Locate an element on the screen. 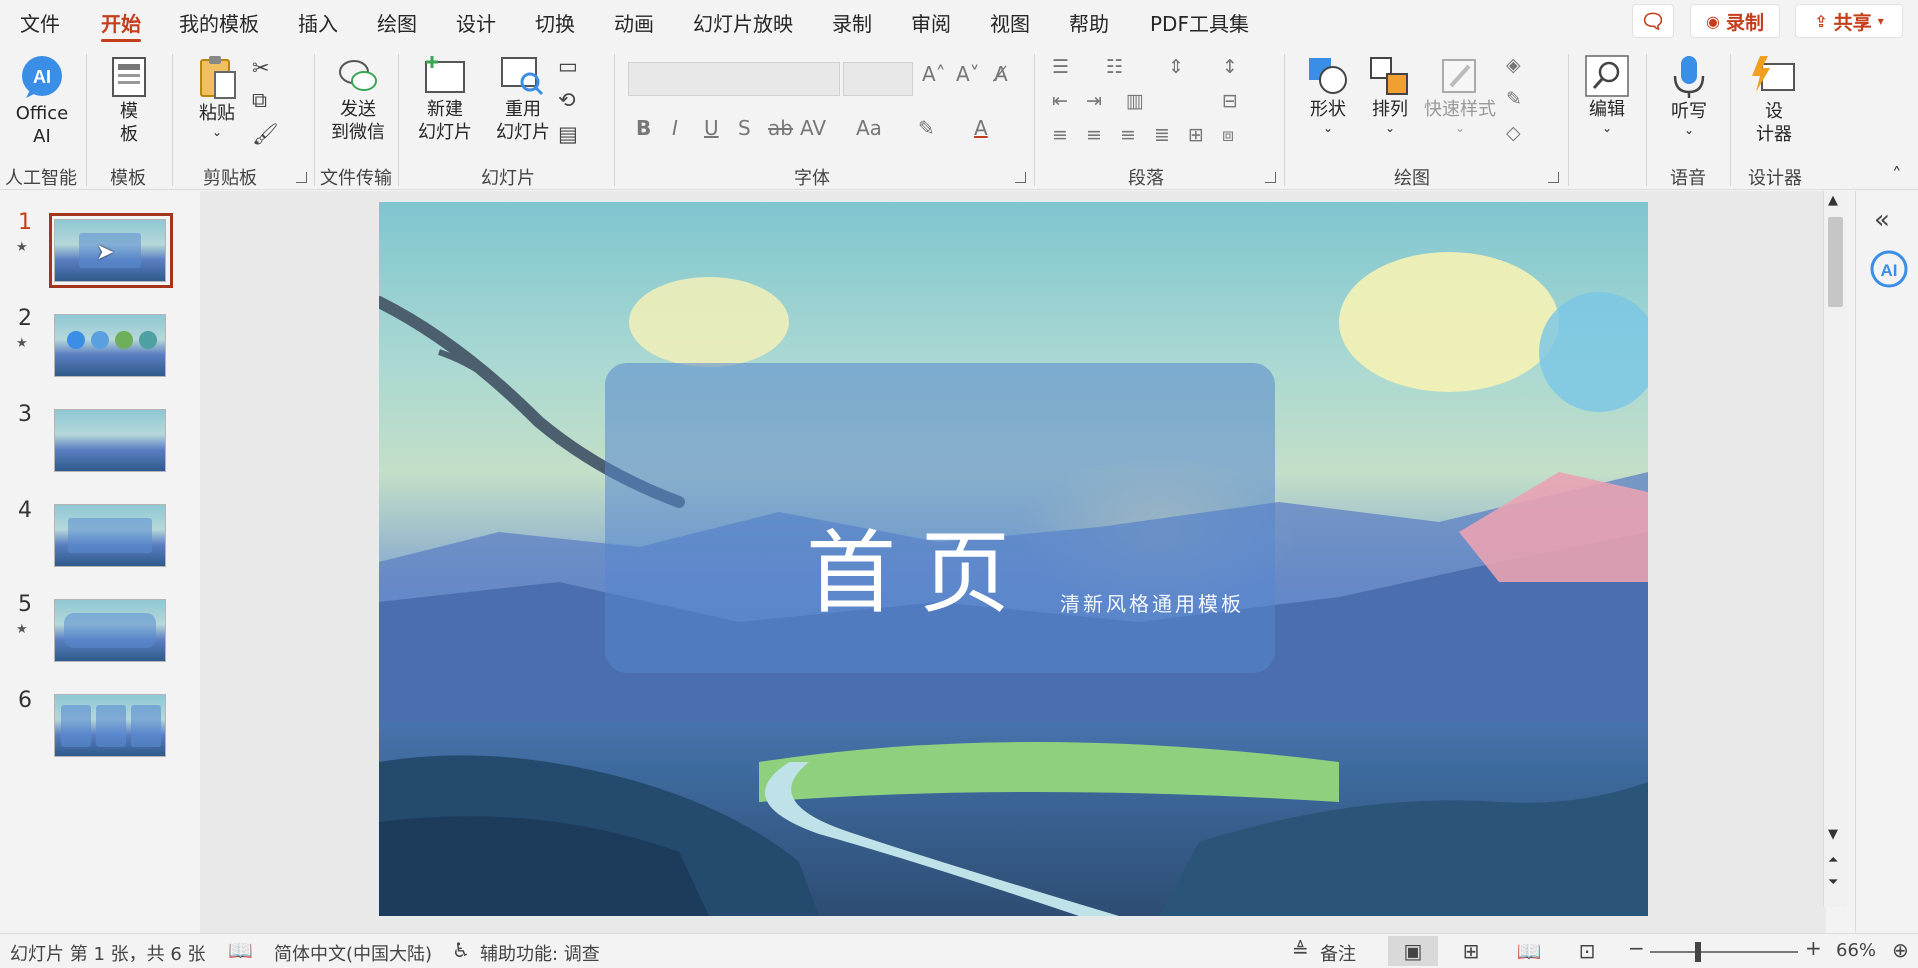 This screenshot has width=1918, height=968. font-launcher-icon is located at coordinates (1020, 177).